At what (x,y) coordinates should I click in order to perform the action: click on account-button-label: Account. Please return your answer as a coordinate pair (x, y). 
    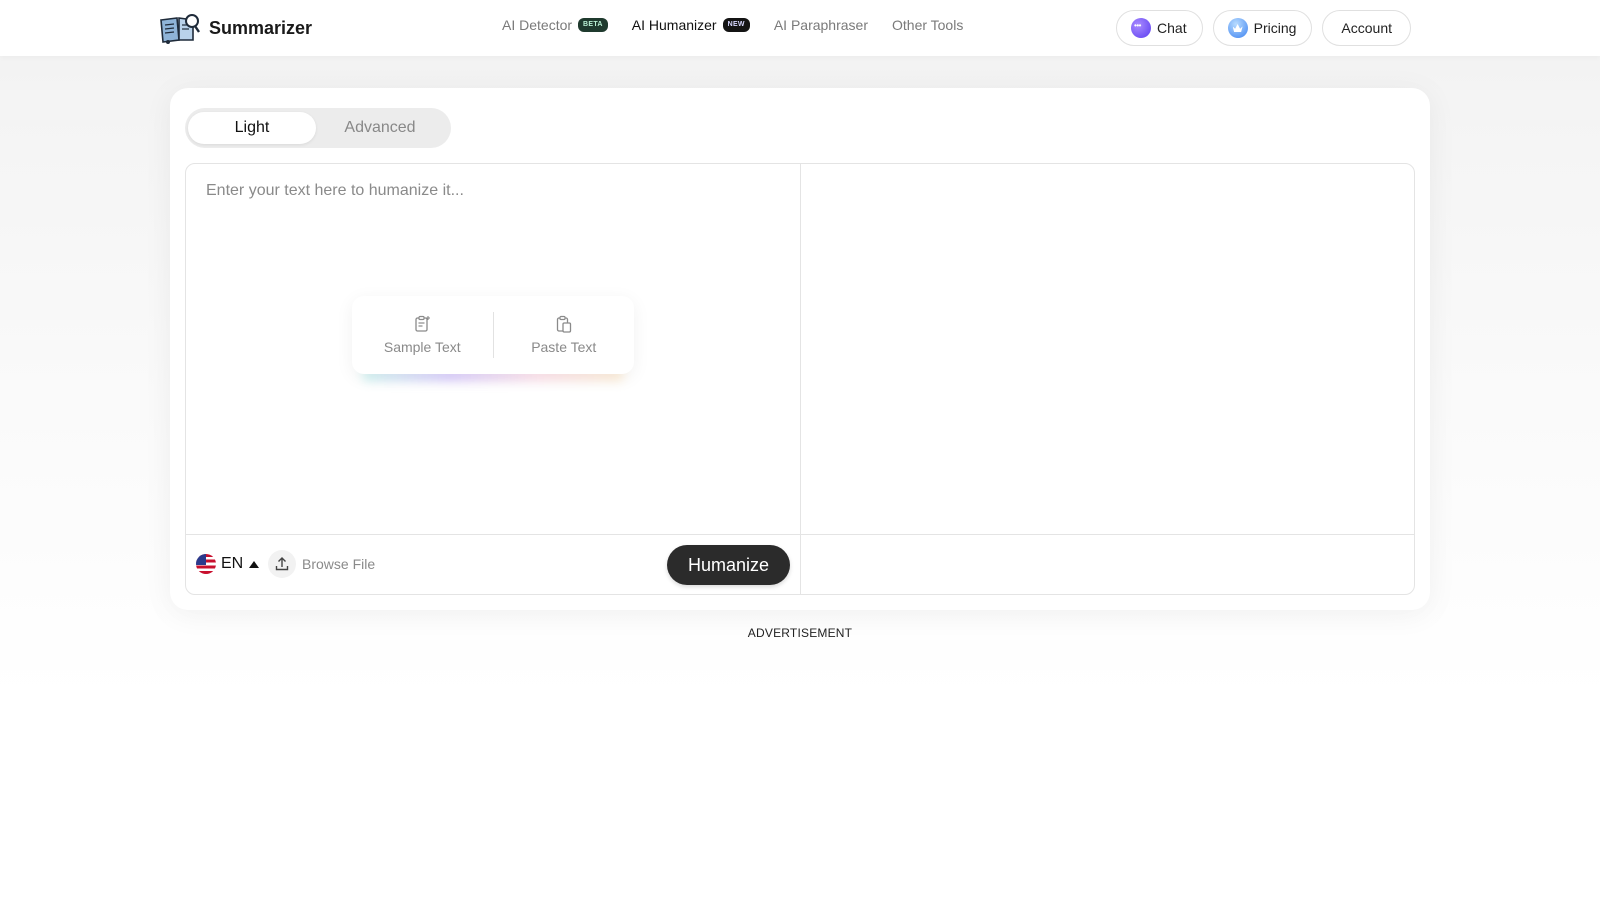
    Looking at the image, I should click on (1366, 28).